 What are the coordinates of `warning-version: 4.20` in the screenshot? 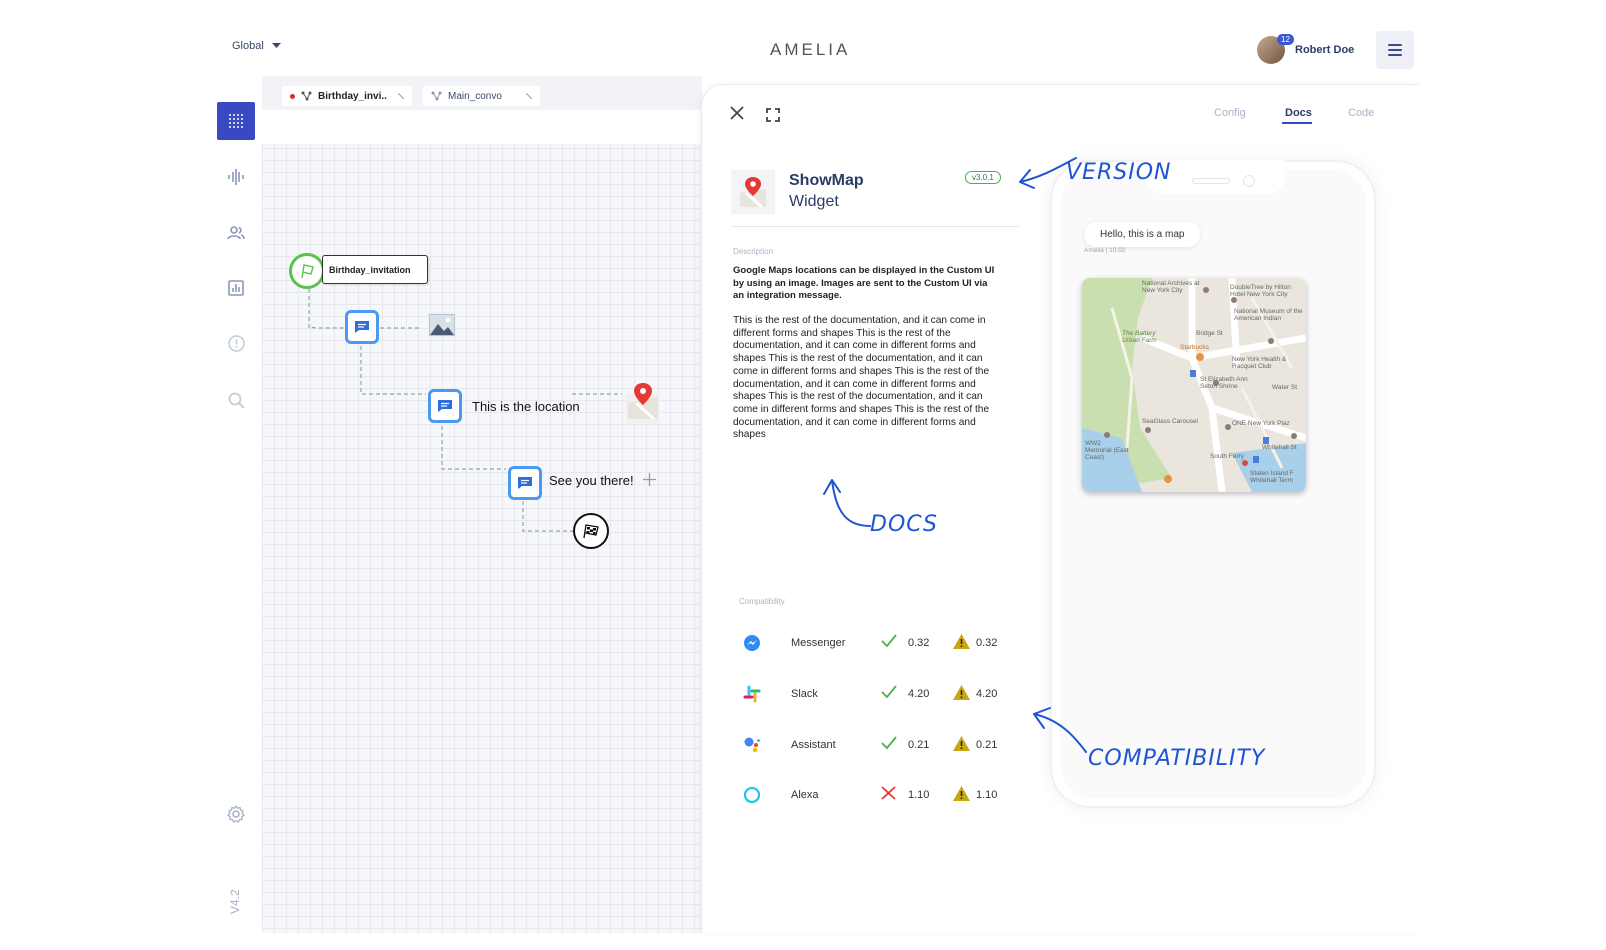 It's located at (987, 694).